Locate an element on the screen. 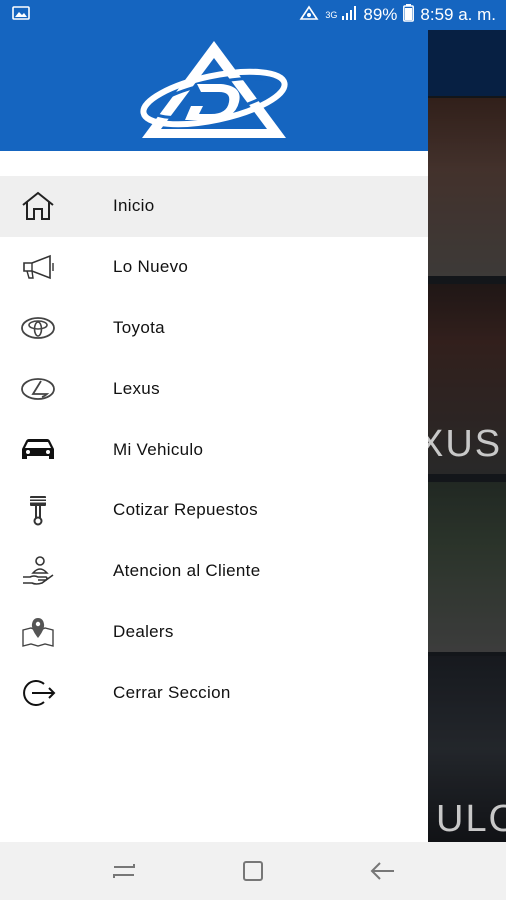  menu-item-toyota: Toyota is located at coordinates (214, 328).